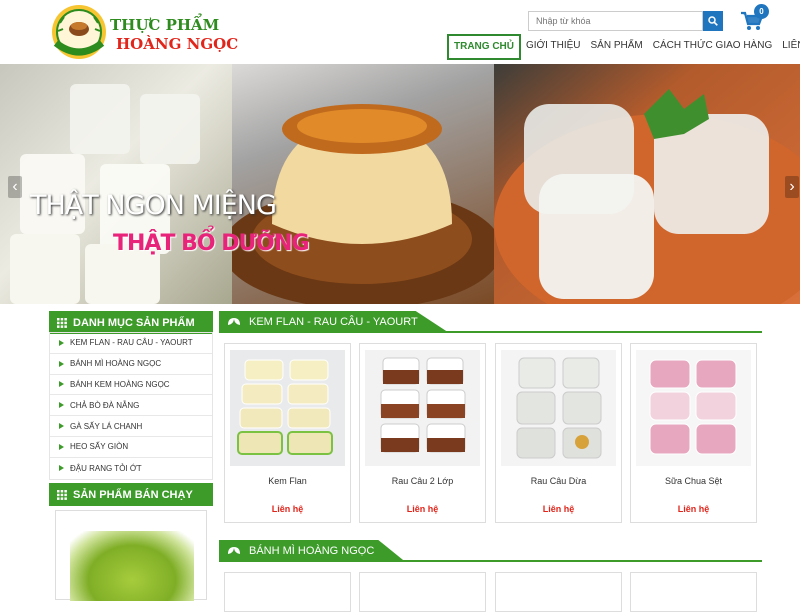 This screenshot has height=612, width=800. Describe the element at coordinates (132, 566) in the screenshot. I see `bestseller-product-image` at that location.